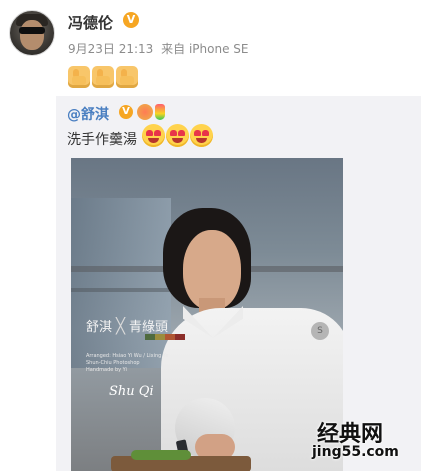 The height and width of the screenshot is (471, 421). I want to click on brand-cross: ╳, so click(121, 326).